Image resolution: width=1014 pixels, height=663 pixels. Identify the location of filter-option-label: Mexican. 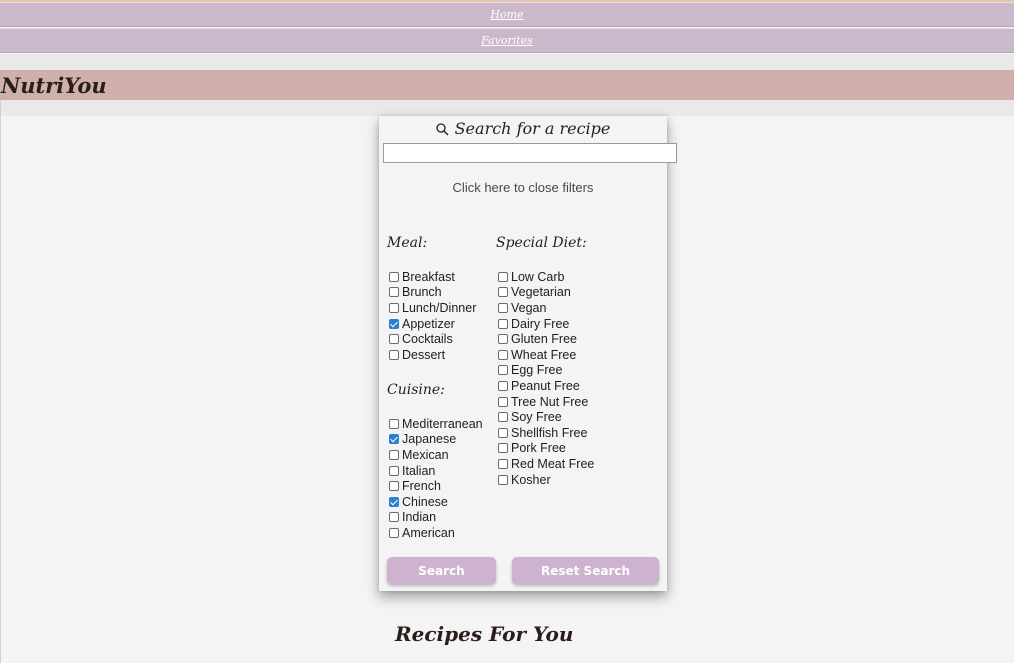
(425, 454).